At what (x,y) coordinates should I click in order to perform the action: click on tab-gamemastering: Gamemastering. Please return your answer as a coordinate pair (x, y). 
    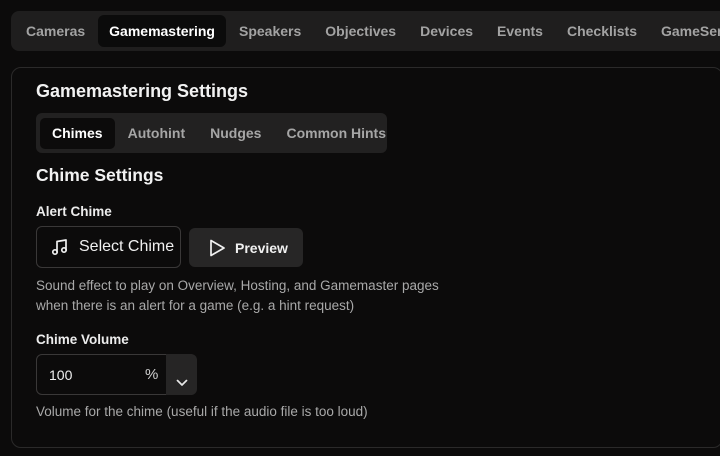
    Looking at the image, I should click on (162, 31).